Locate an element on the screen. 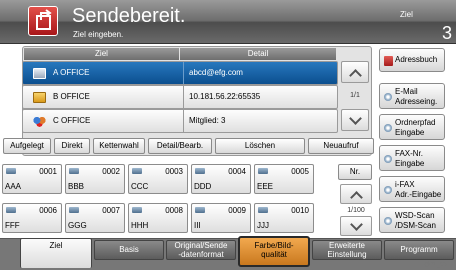 The height and width of the screenshot is (270, 456). one-touch-key: 0003 CCC is located at coordinates (158, 179).